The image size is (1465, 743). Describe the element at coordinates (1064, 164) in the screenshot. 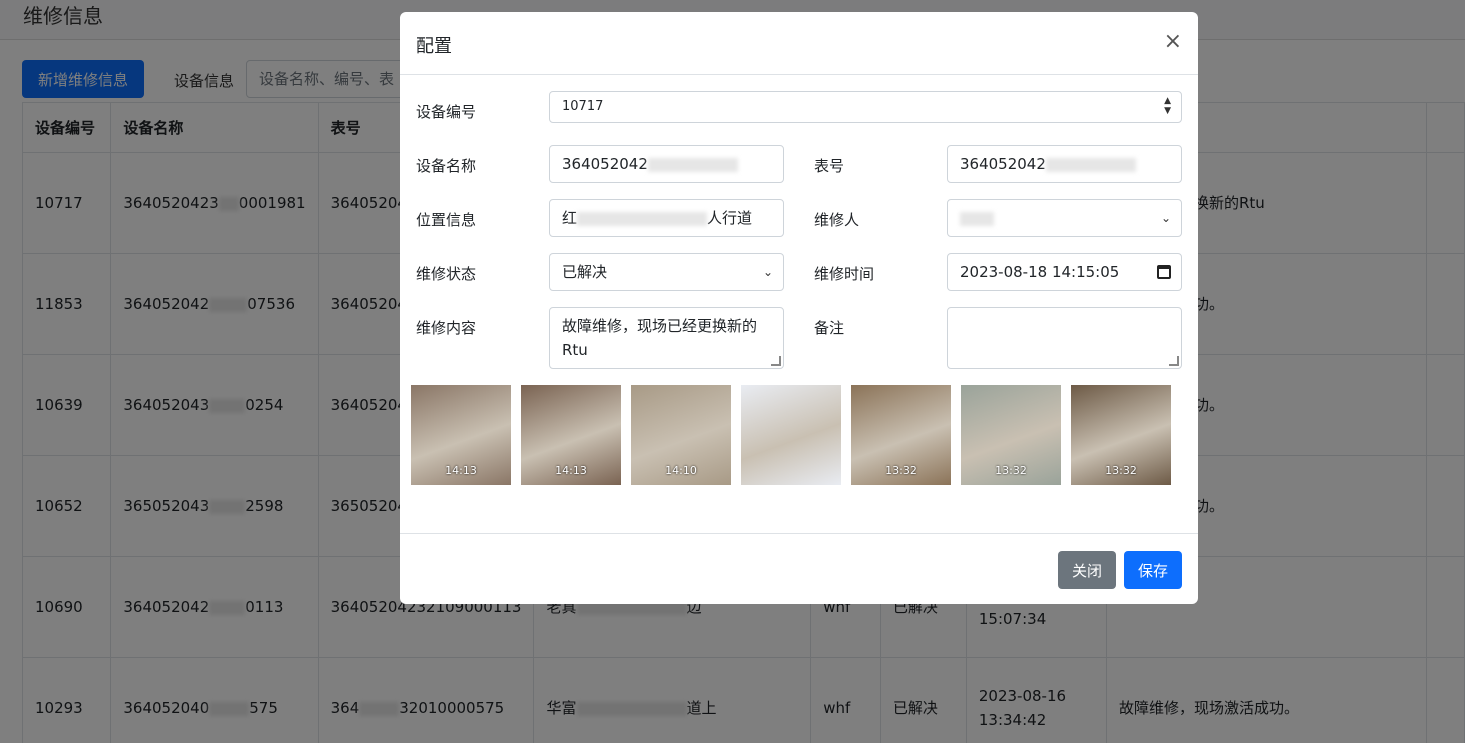

I see `meter-input: 364052042` at that location.